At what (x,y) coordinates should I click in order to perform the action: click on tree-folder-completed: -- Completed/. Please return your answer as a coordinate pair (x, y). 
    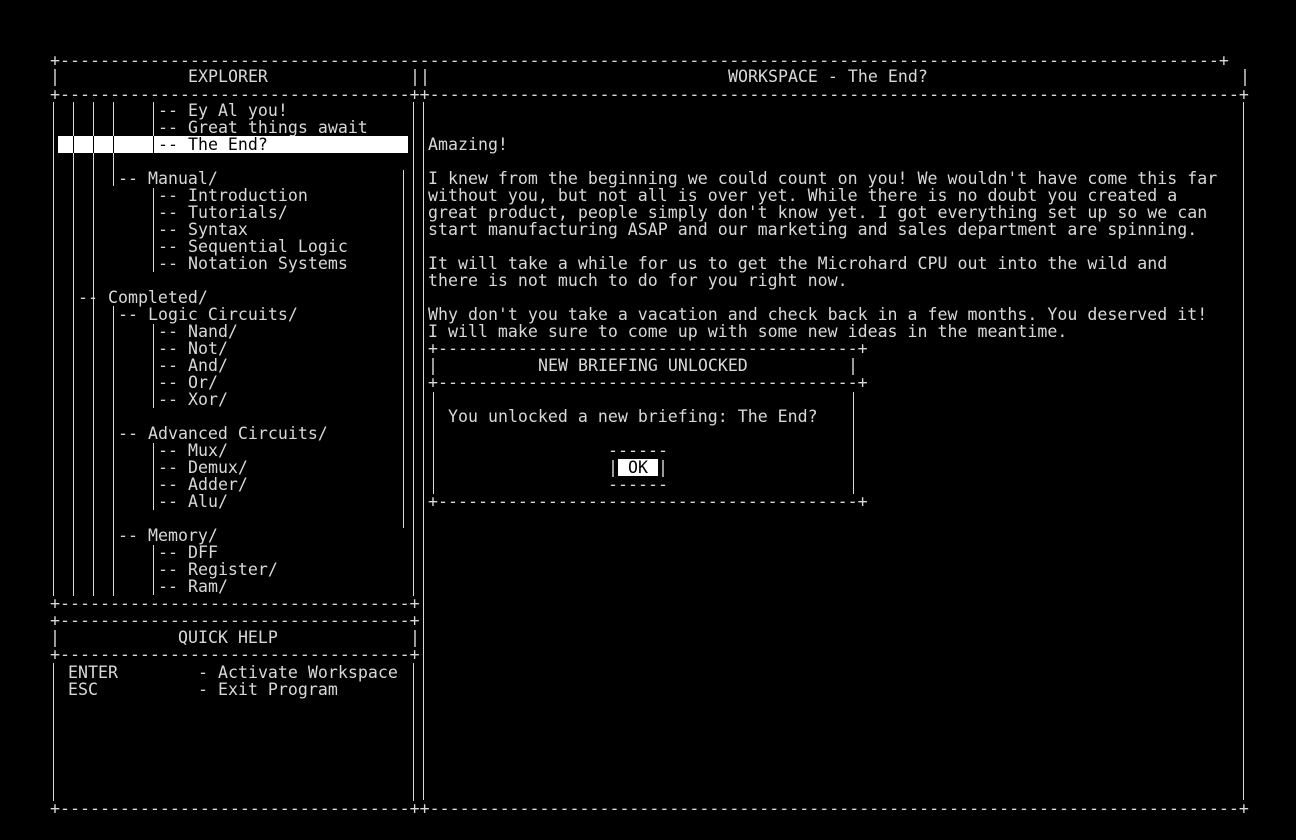
    Looking at the image, I should click on (143, 297).